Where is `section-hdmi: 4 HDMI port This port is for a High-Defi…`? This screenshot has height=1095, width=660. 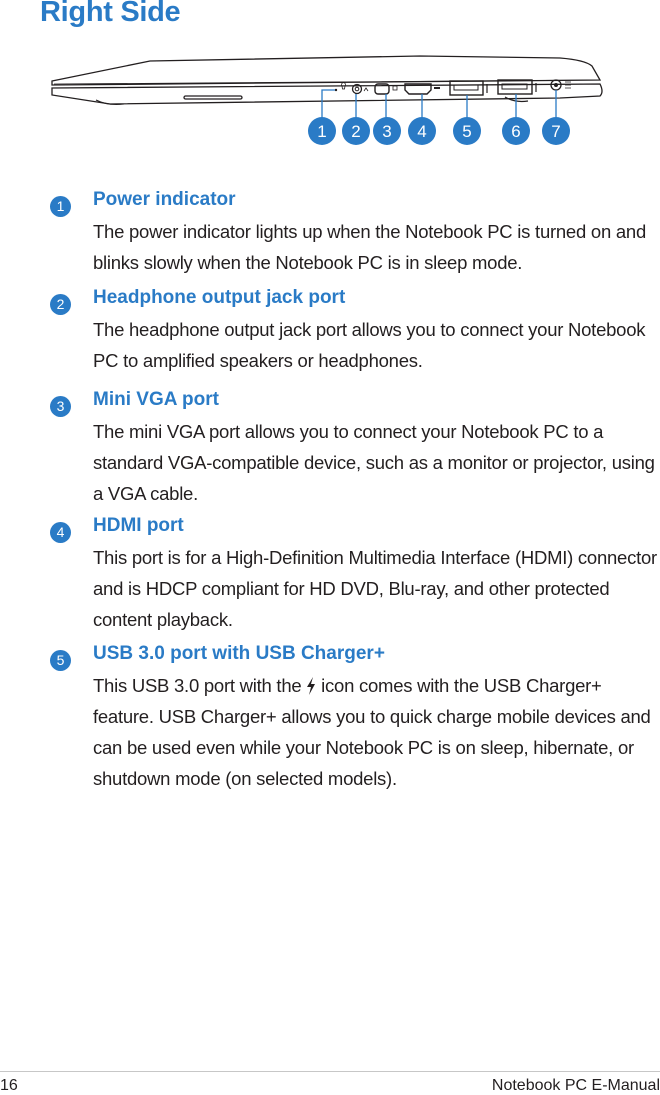
section-hdmi: 4 HDMI port This port is for a High-Defi… is located at coordinates (330, 576).